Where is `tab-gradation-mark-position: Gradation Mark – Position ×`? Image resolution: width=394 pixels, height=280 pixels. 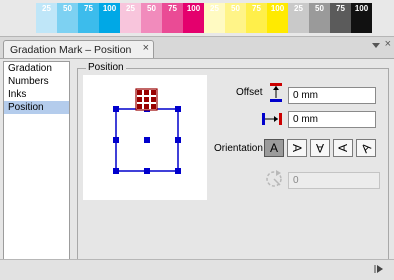
tab-gradation-mark-position: Gradation Mark – Position × is located at coordinates (78, 49).